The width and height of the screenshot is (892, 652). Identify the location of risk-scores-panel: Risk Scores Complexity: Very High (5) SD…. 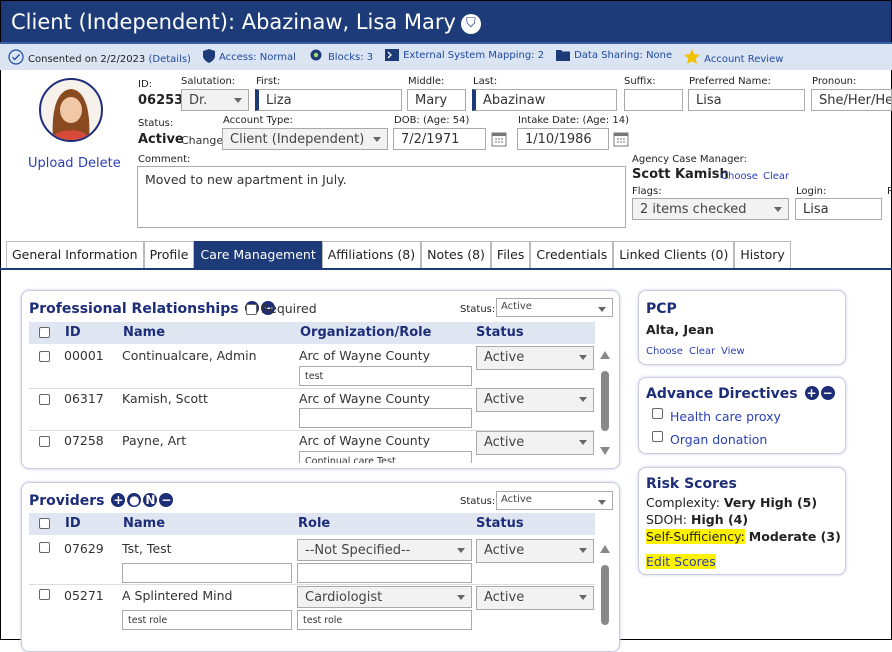
(742, 521).